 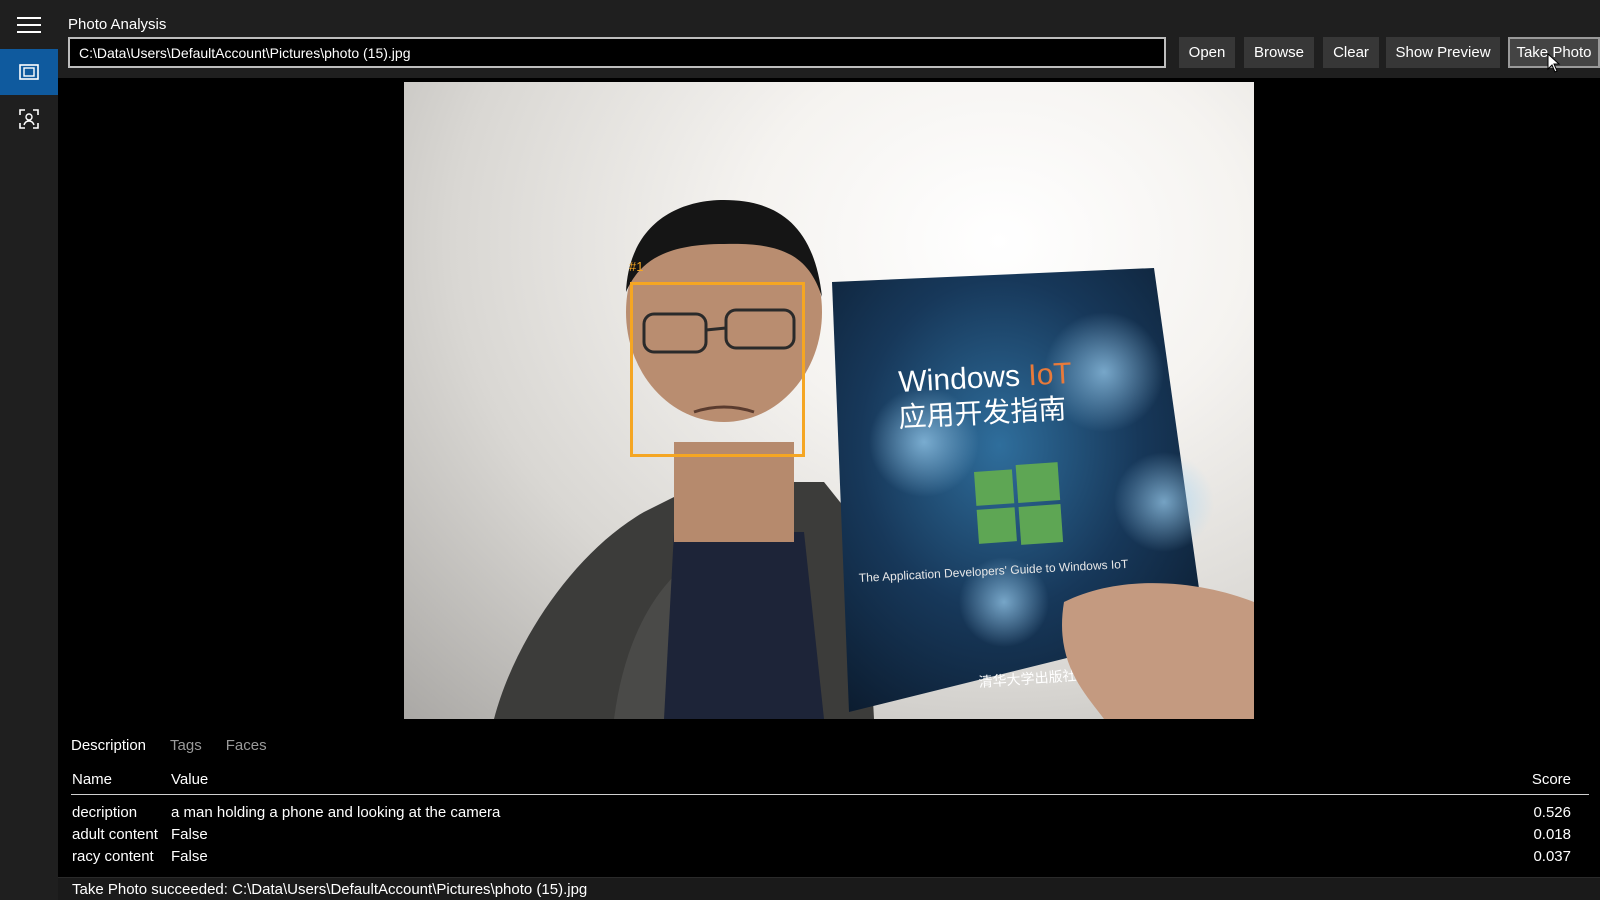 I want to click on row-name: racy content, so click(x=113, y=856).